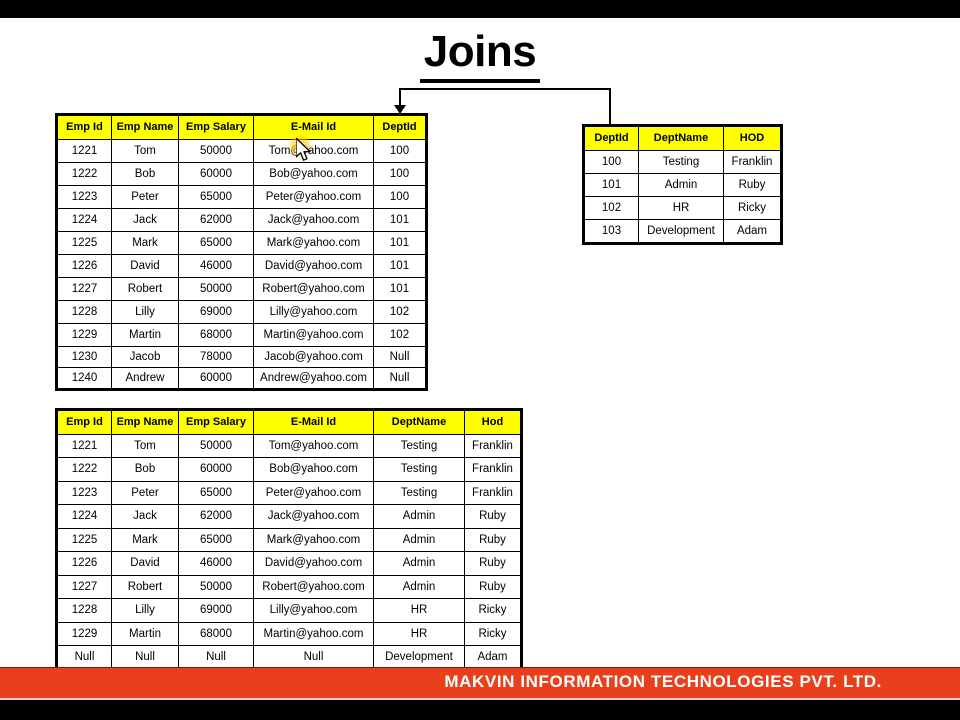 Image resolution: width=960 pixels, height=720 pixels. I want to click on table-row: 1228 Lilly 69000 Lilly@yahoo.com 102, so click(241, 312).